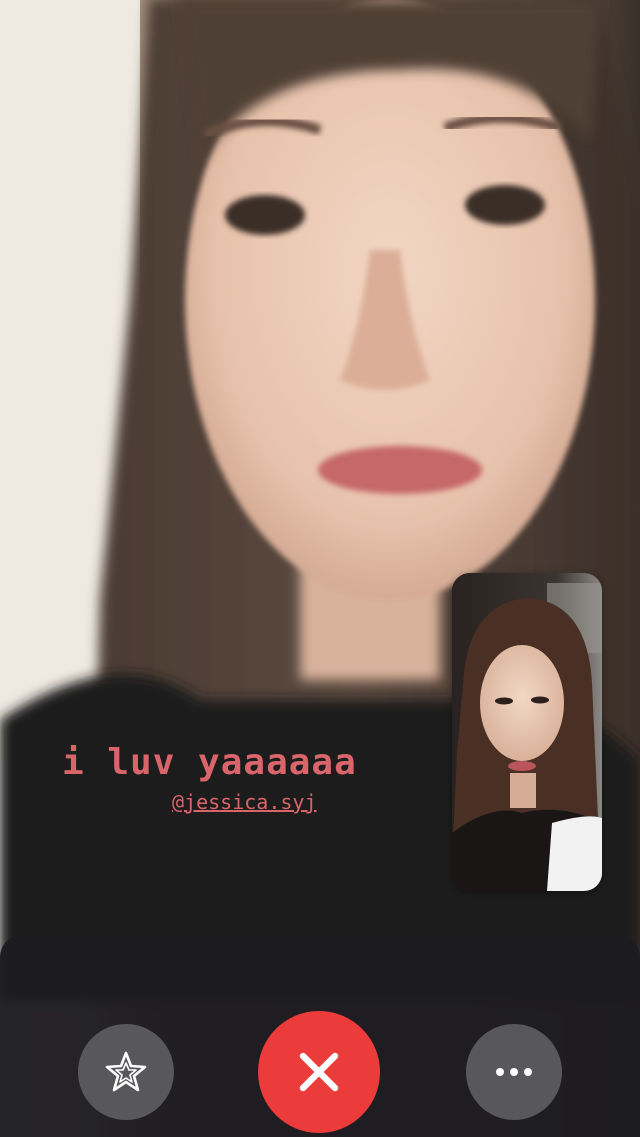 The image size is (640, 1137). Describe the element at coordinates (209, 762) in the screenshot. I see `sticker-caption: i luv yaaaaaa` at that location.